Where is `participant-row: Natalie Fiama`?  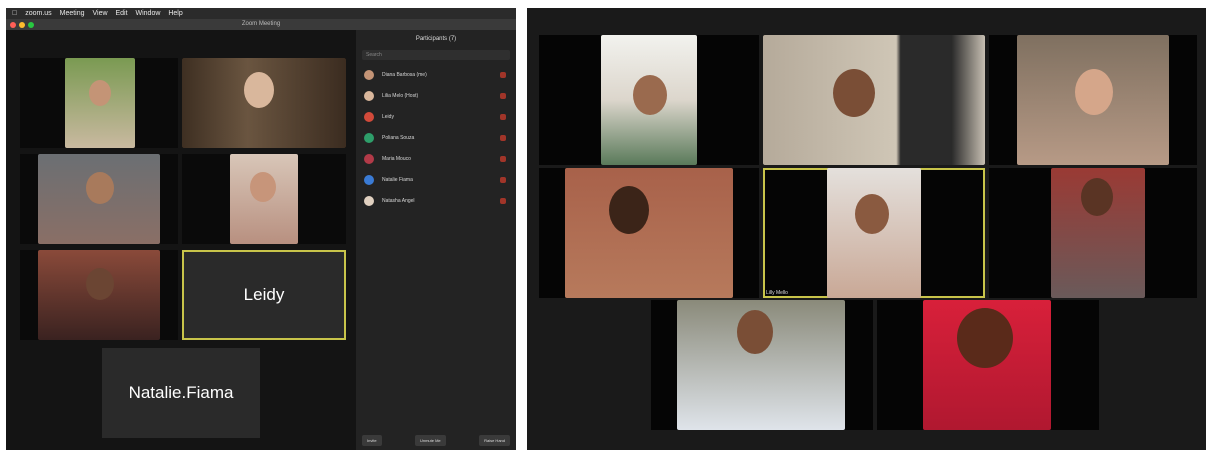 participant-row: Natalie Fiama is located at coordinates (436, 179).